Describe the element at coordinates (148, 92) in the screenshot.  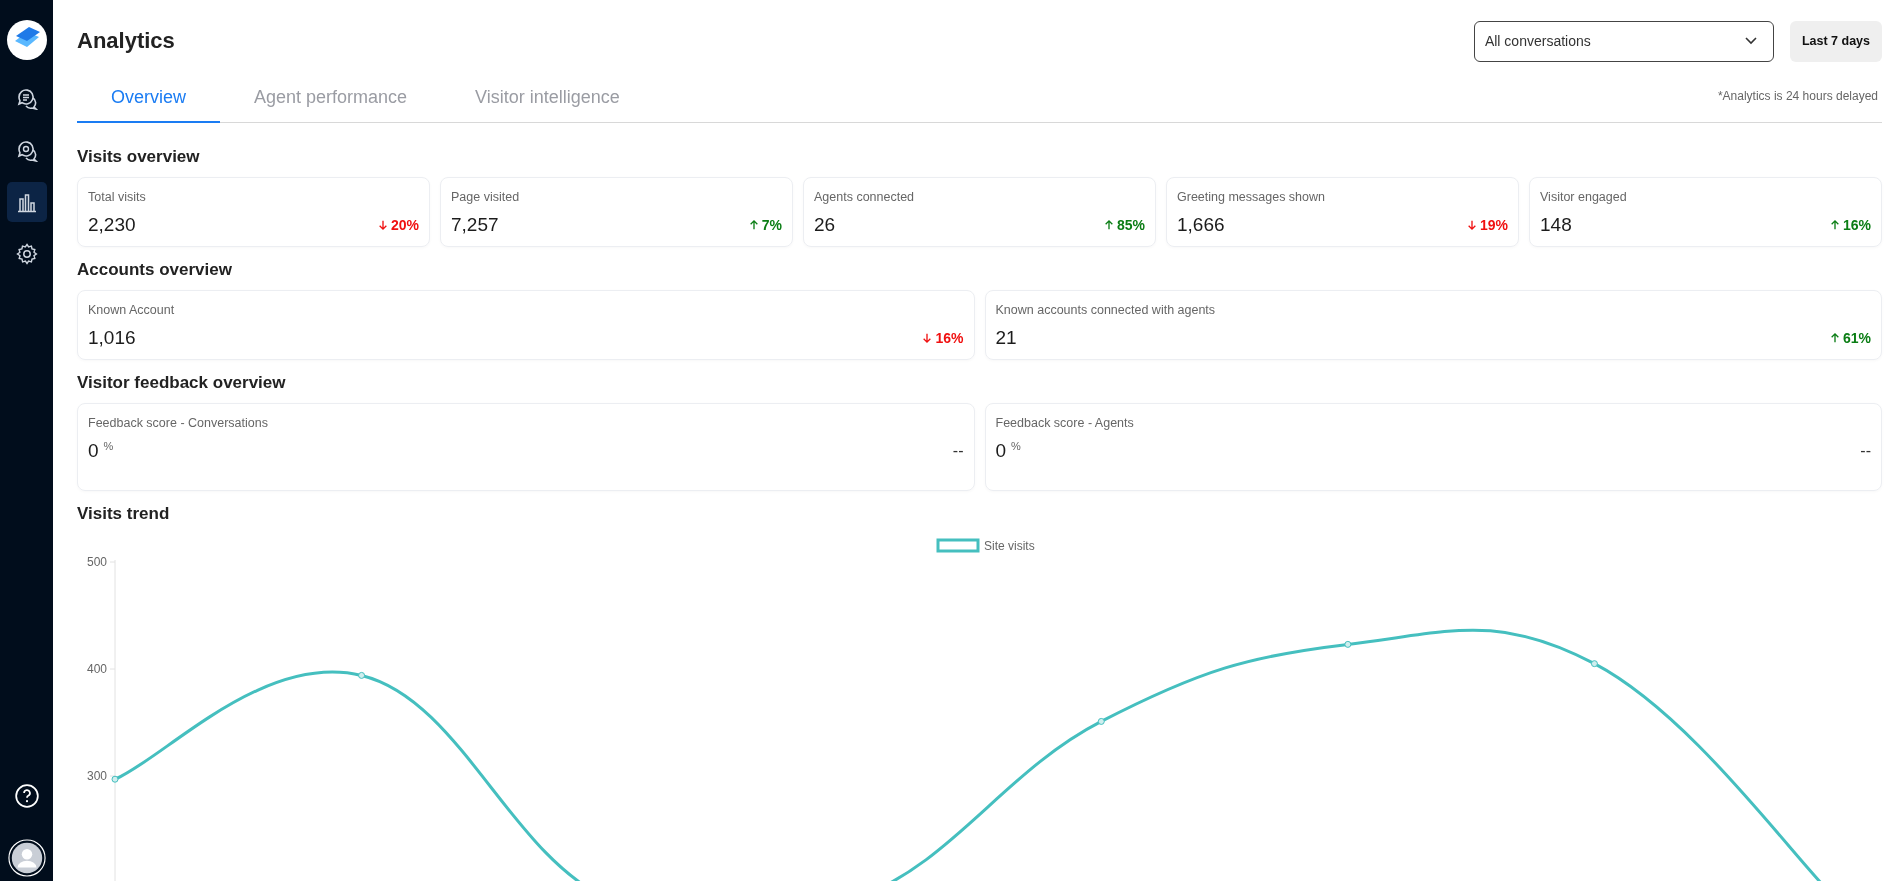
I see `tab: Overview` at that location.